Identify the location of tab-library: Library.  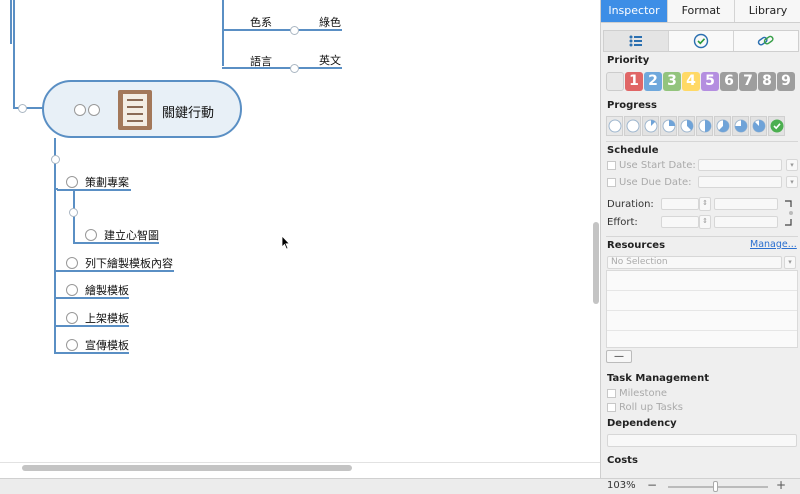
(767, 11).